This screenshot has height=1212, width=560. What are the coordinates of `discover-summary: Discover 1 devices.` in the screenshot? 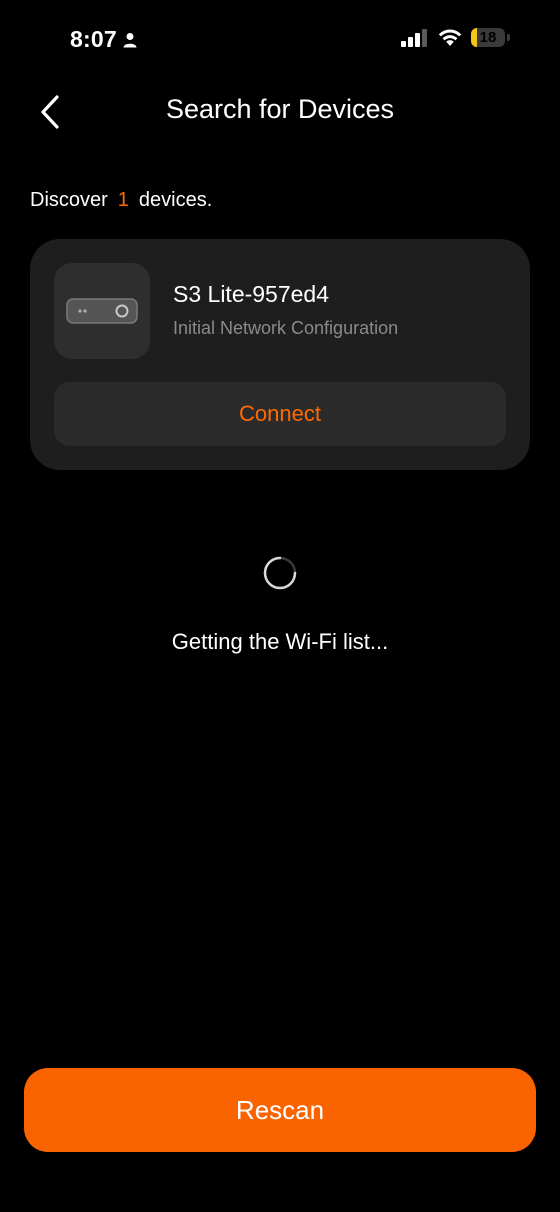 It's located at (121, 200).